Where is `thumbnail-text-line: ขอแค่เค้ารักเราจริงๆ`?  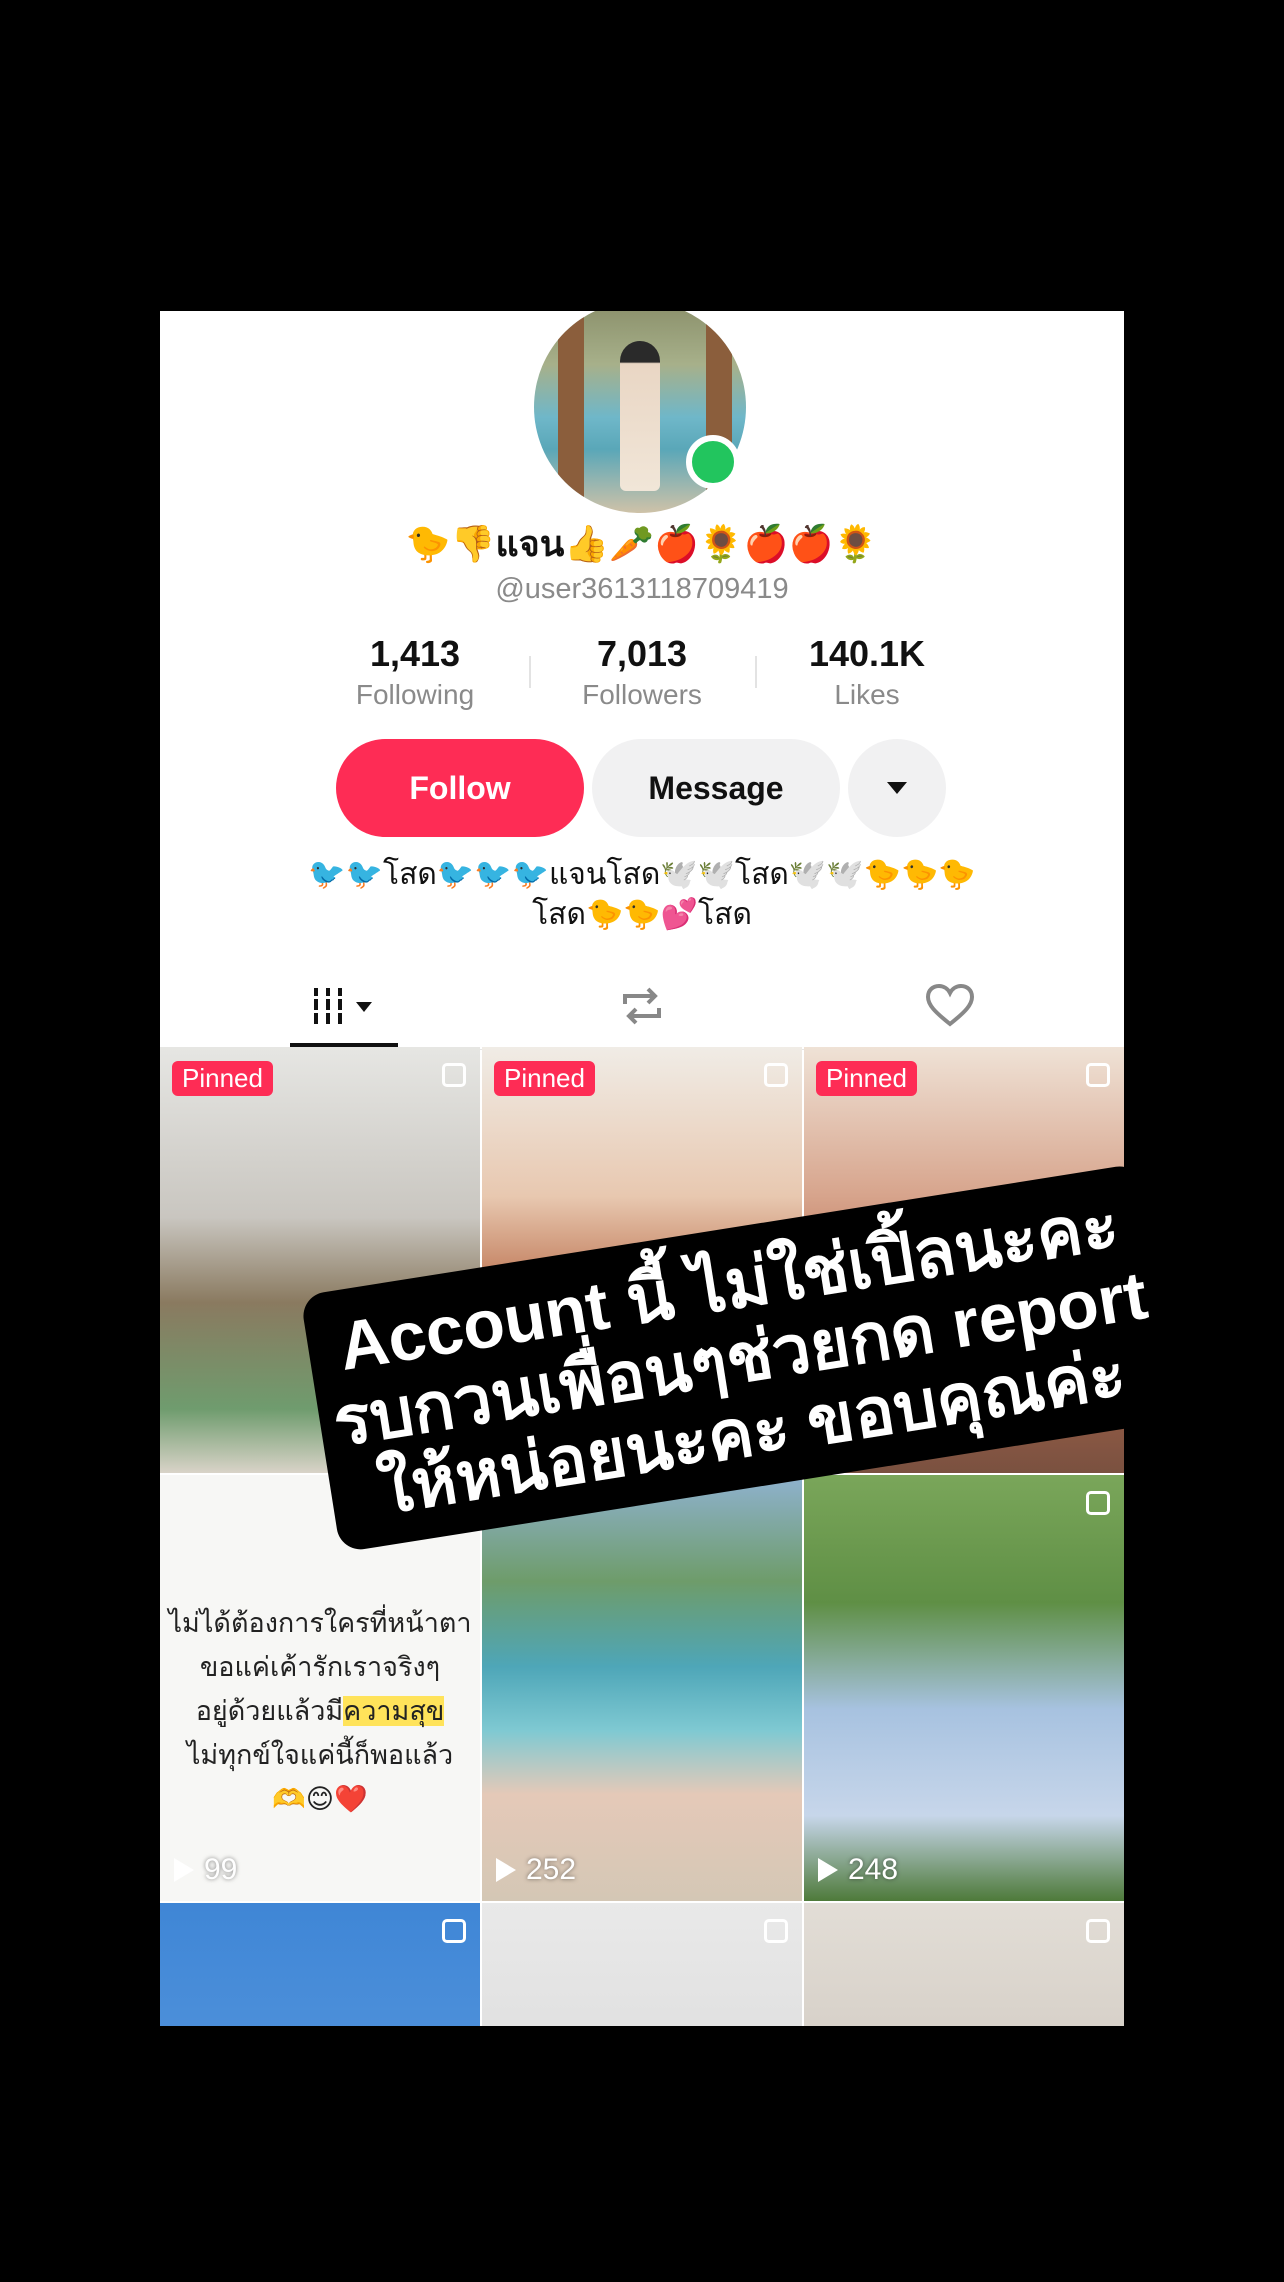
thumbnail-text-line: ขอแค่เค้ารักเราจริงๆ is located at coordinates (320, 1667).